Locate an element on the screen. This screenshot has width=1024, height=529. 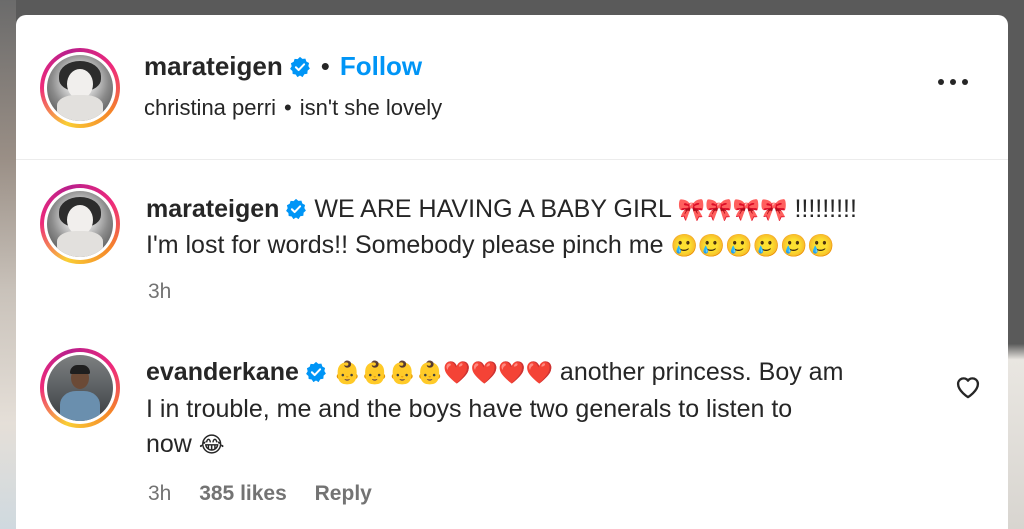
comment-likes-count: 385 likes is located at coordinates (243, 493).